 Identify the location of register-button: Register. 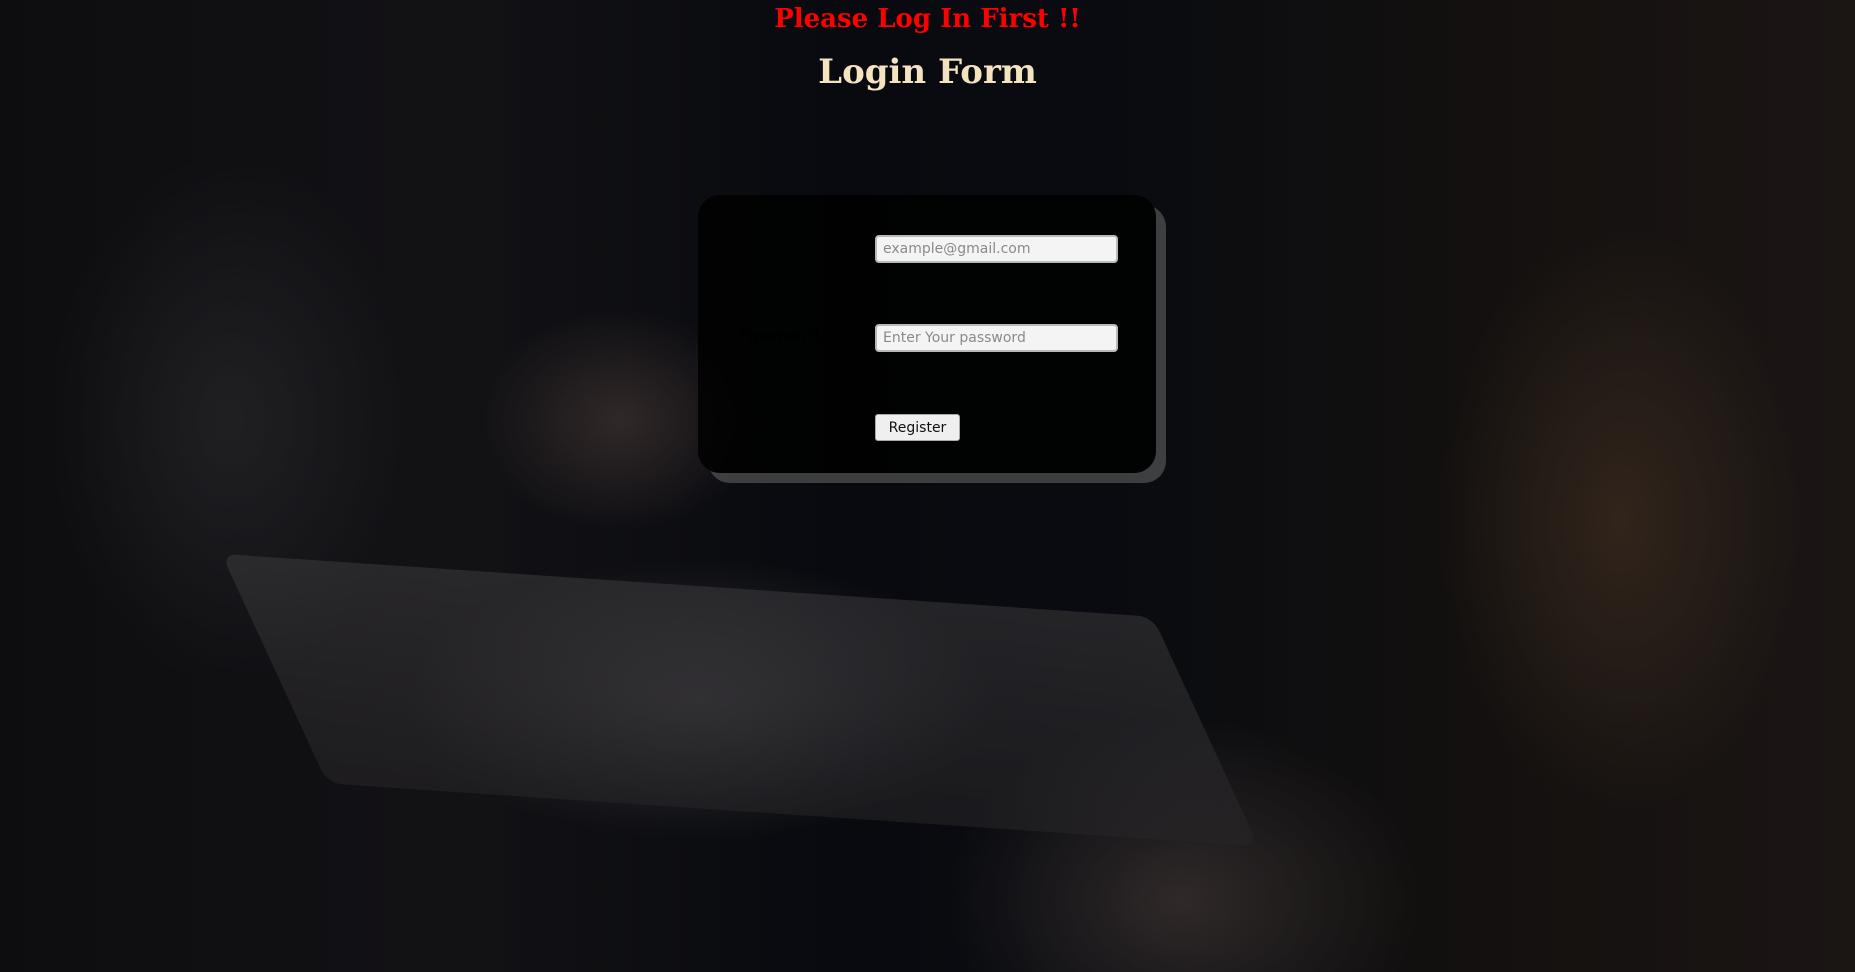
(917, 427).